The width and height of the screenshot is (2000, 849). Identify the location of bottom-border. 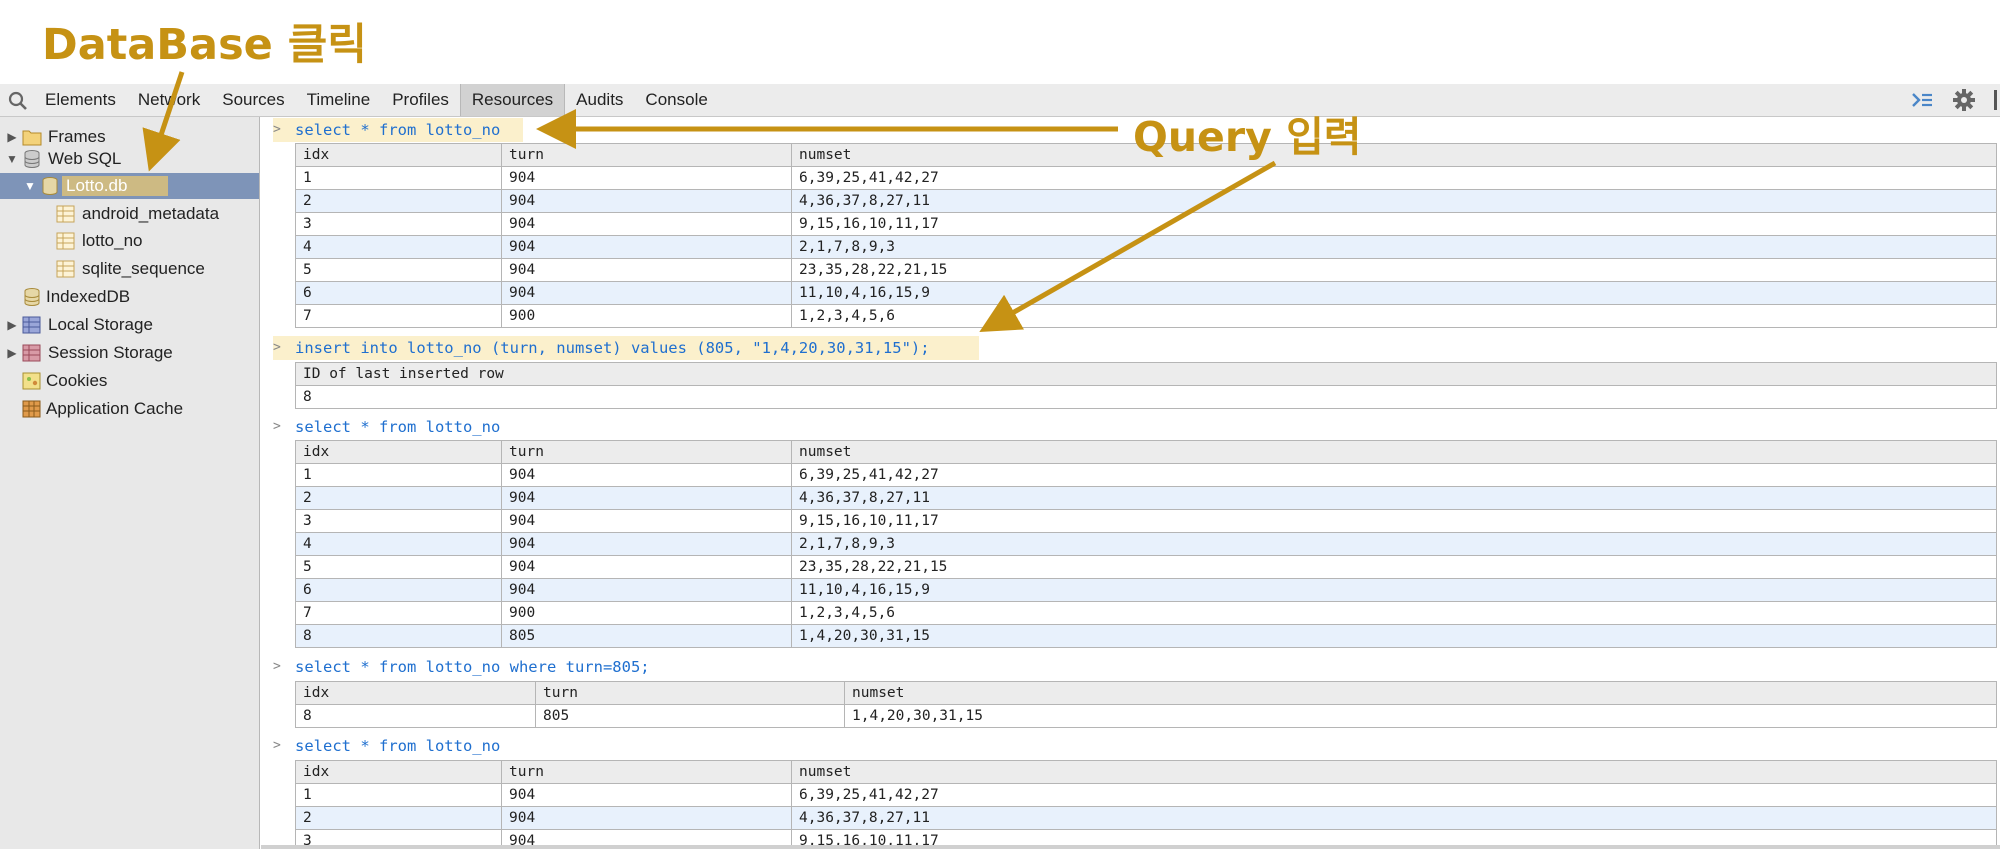
(1130, 847).